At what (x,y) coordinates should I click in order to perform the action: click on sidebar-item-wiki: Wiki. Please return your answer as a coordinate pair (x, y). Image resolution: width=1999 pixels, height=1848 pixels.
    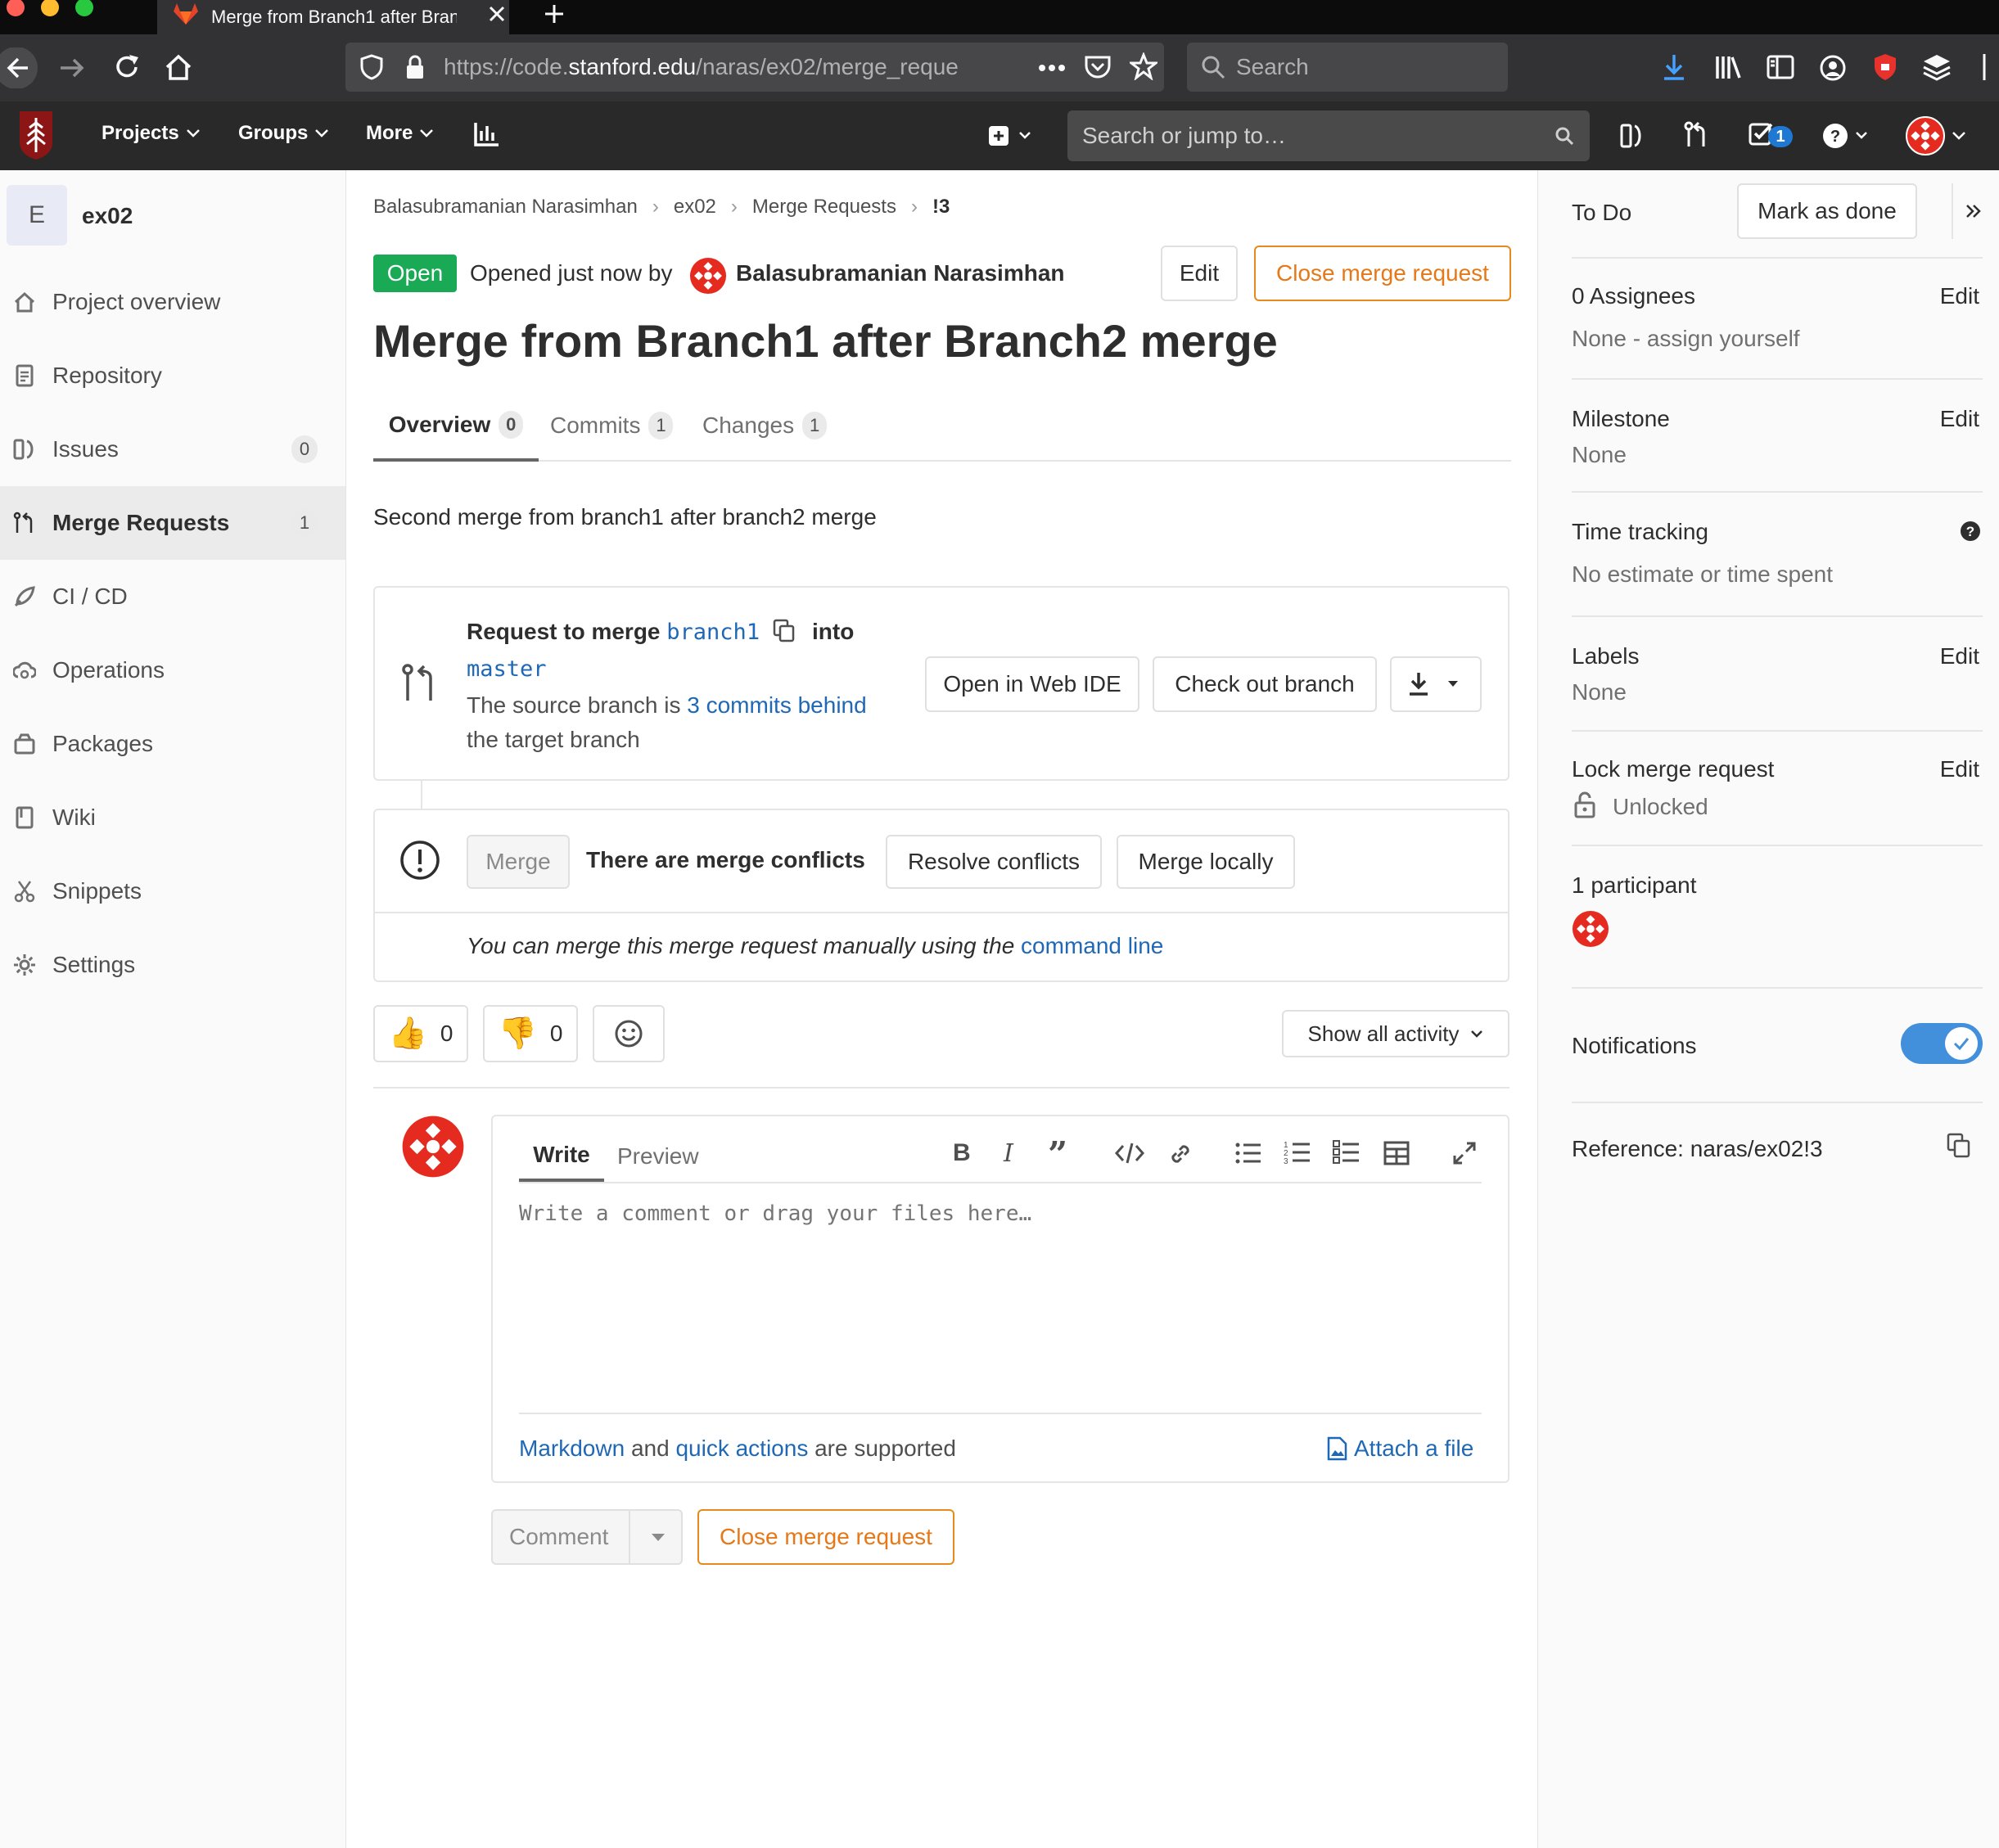
    Looking at the image, I should click on (172, 817).